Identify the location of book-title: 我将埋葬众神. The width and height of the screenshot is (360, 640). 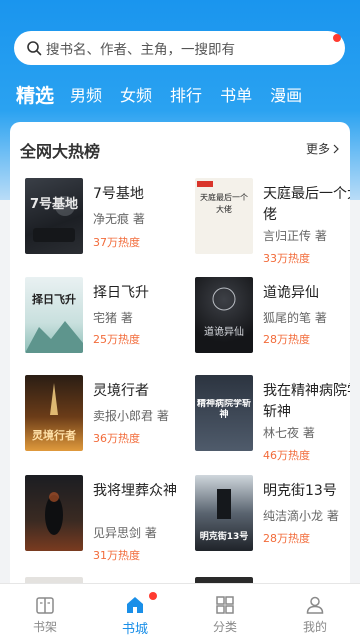
(135, 491).